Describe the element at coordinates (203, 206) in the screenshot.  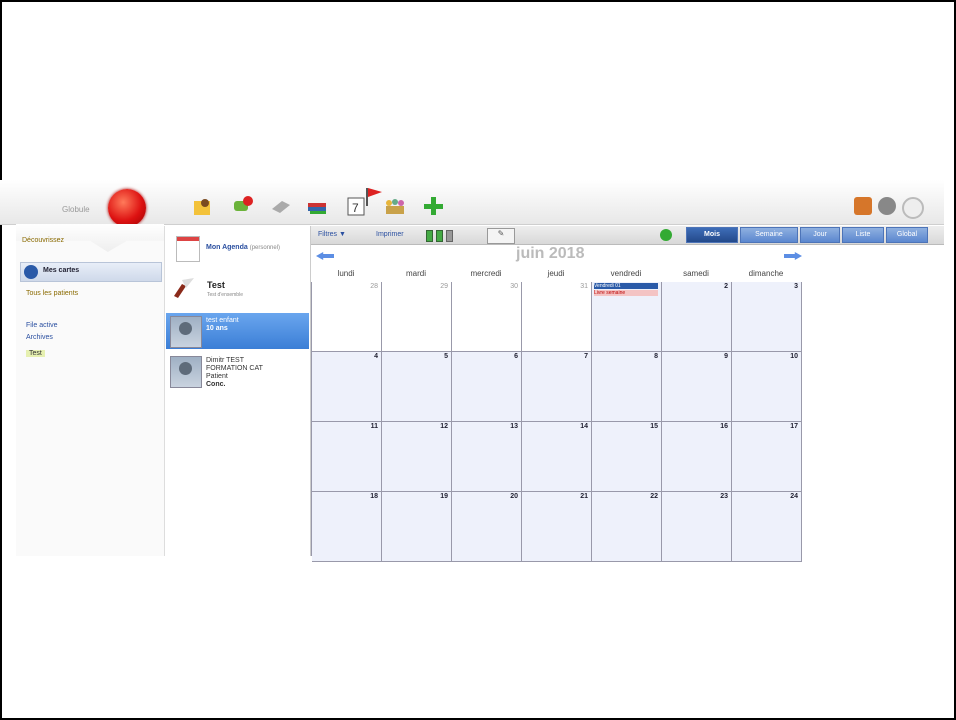
I see `folder-person-icon` at that location.